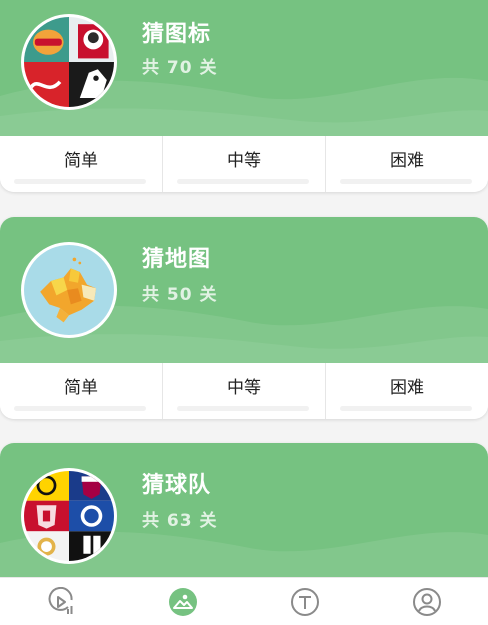 Image resolution: width=488 pixels, height=625 pixels. Describe the element at coordinates (177, 34) in the screenshot. I see `category-title: 猜图标` at that location.